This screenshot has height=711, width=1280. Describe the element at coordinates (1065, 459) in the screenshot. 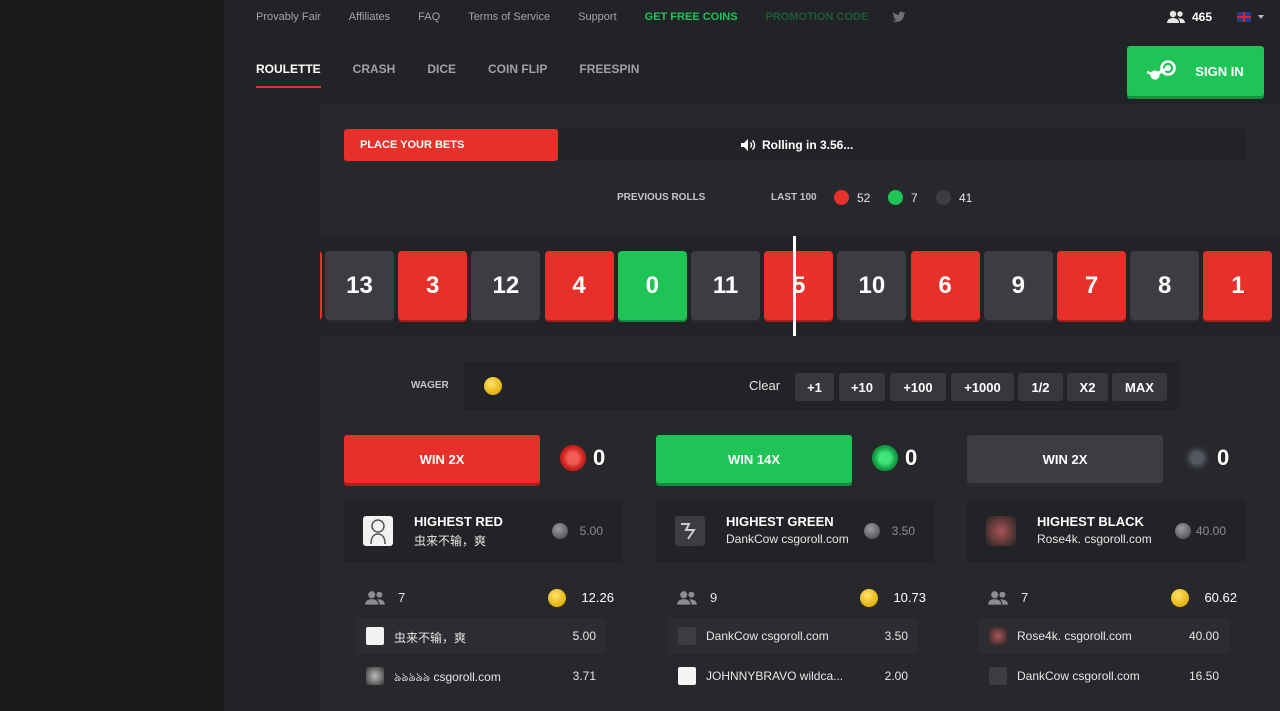

I see `bet-black-button: WIN 2X` at that location.